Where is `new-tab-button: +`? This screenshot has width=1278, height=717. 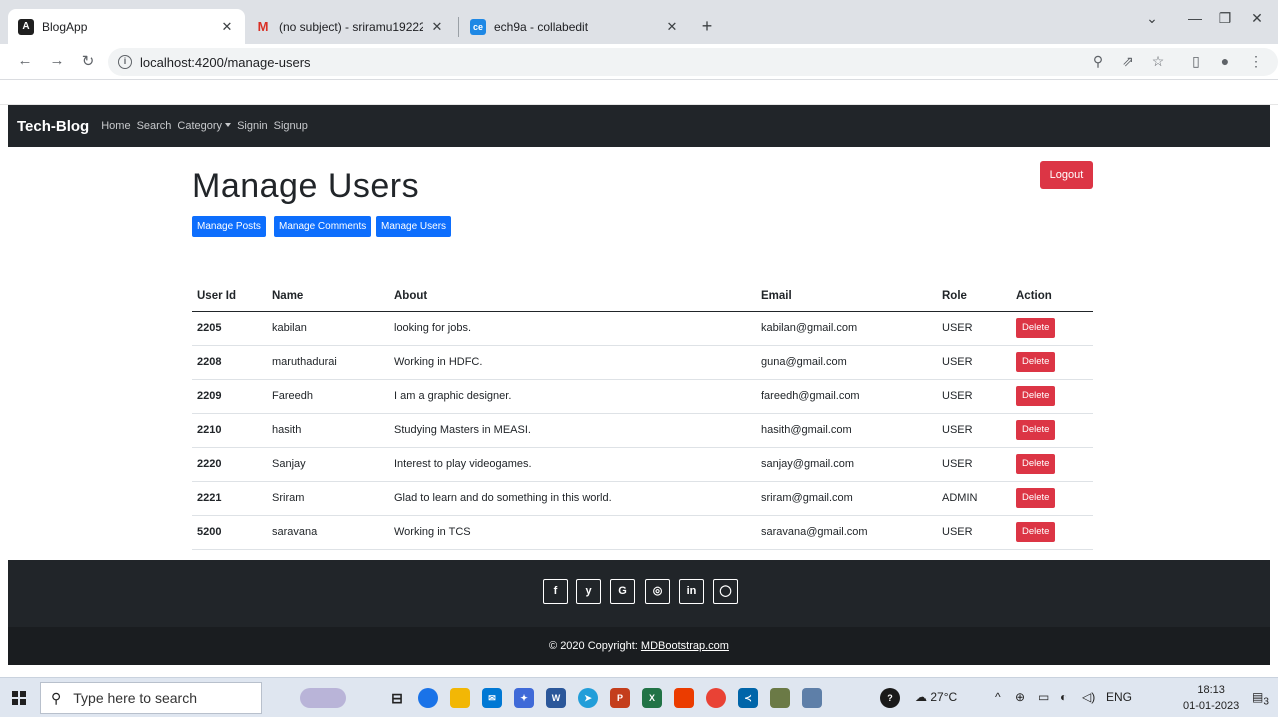 new-tab-button: + is located at coordinates (707, 26).